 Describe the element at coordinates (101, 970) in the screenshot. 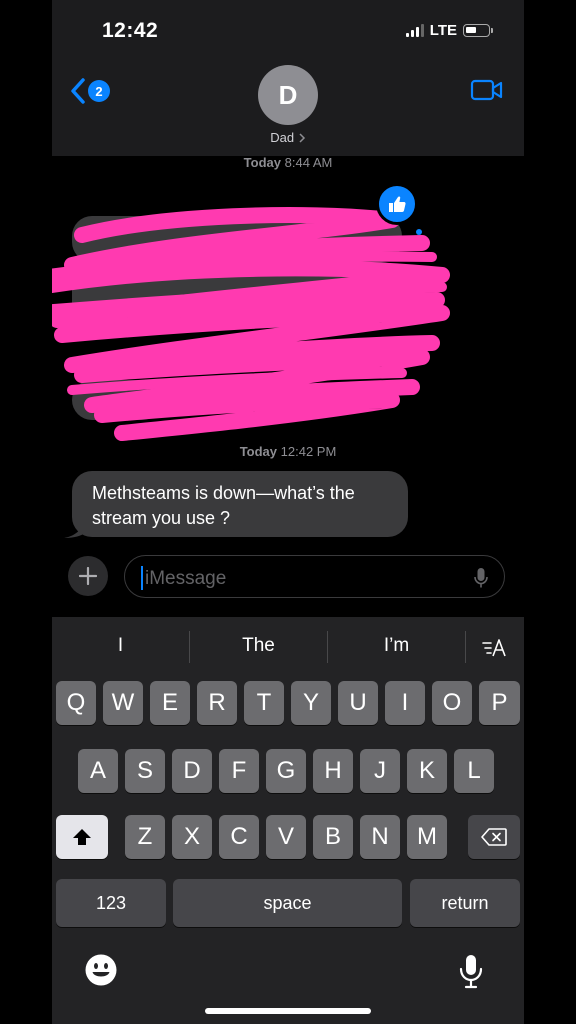

I see `emoji-icon` at that location.